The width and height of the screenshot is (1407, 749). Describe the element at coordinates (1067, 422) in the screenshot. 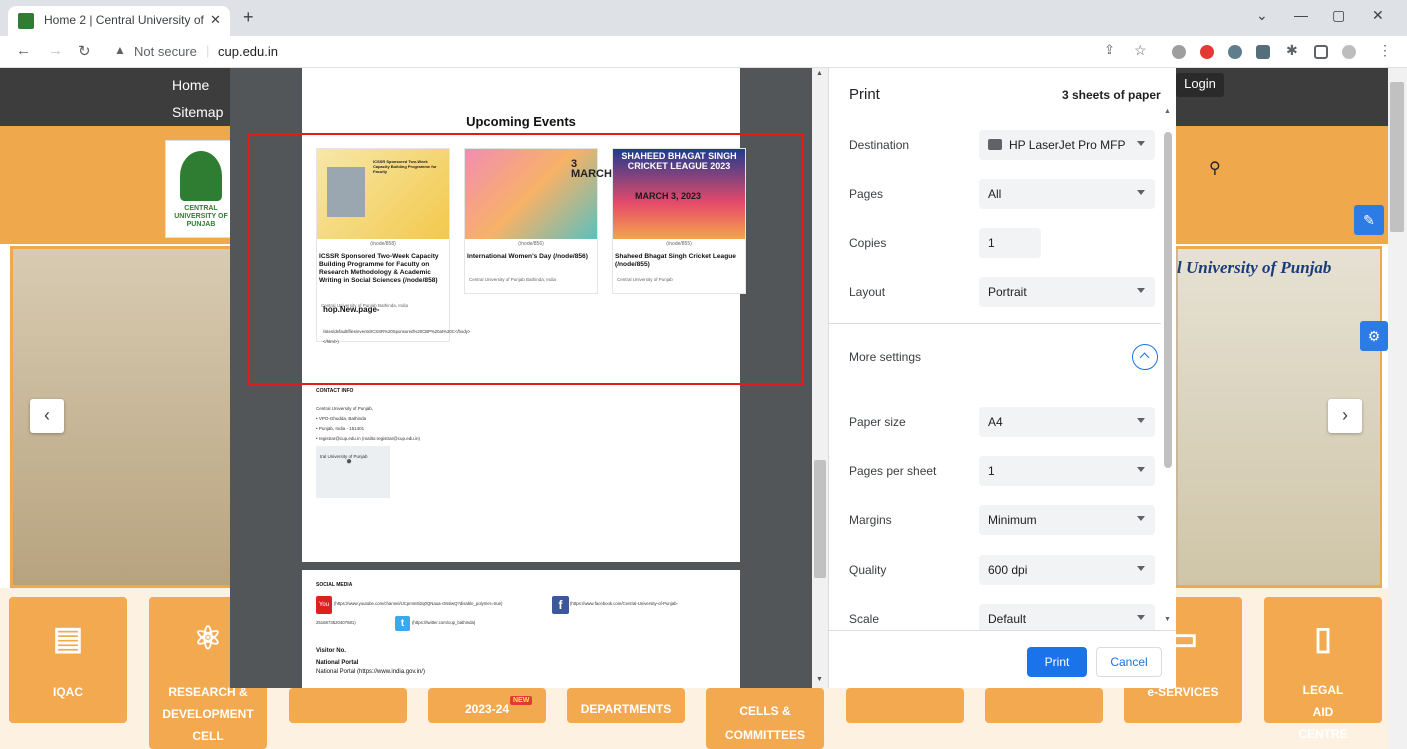

I see `paper-size-select: A4` at that location.